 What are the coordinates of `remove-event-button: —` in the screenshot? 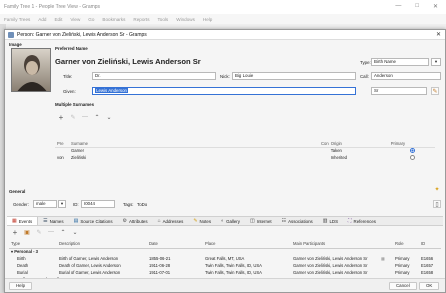 It's located at (51, 232).